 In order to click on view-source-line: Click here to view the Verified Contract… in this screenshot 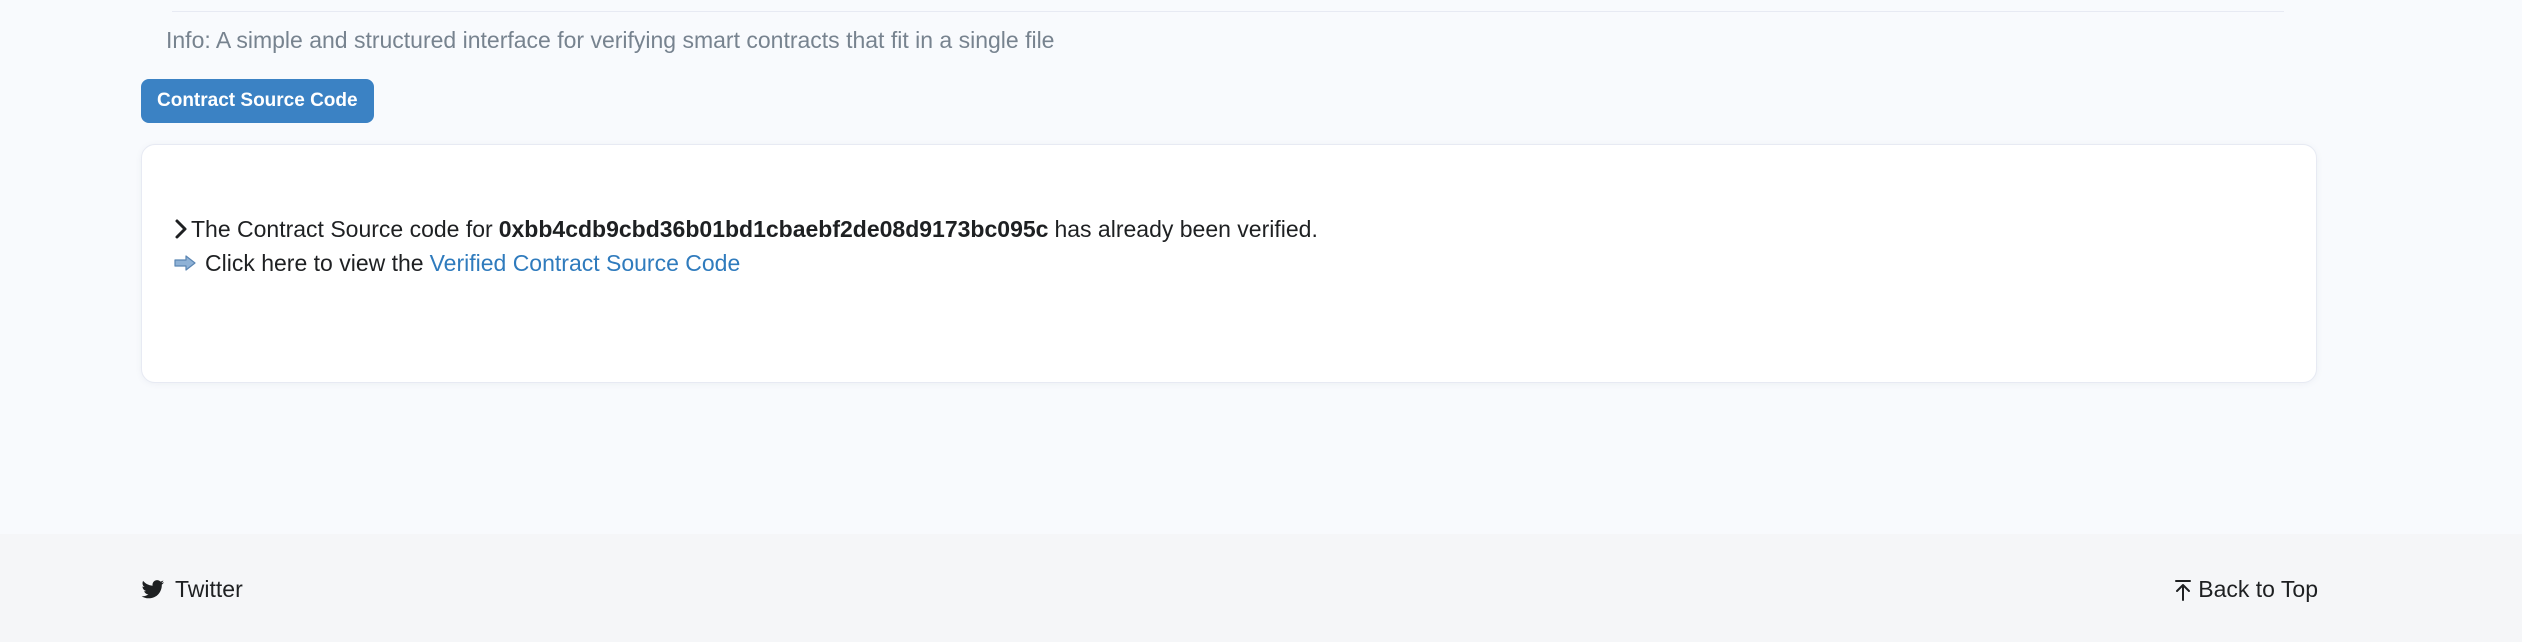, I will do `click(456, 263)`.